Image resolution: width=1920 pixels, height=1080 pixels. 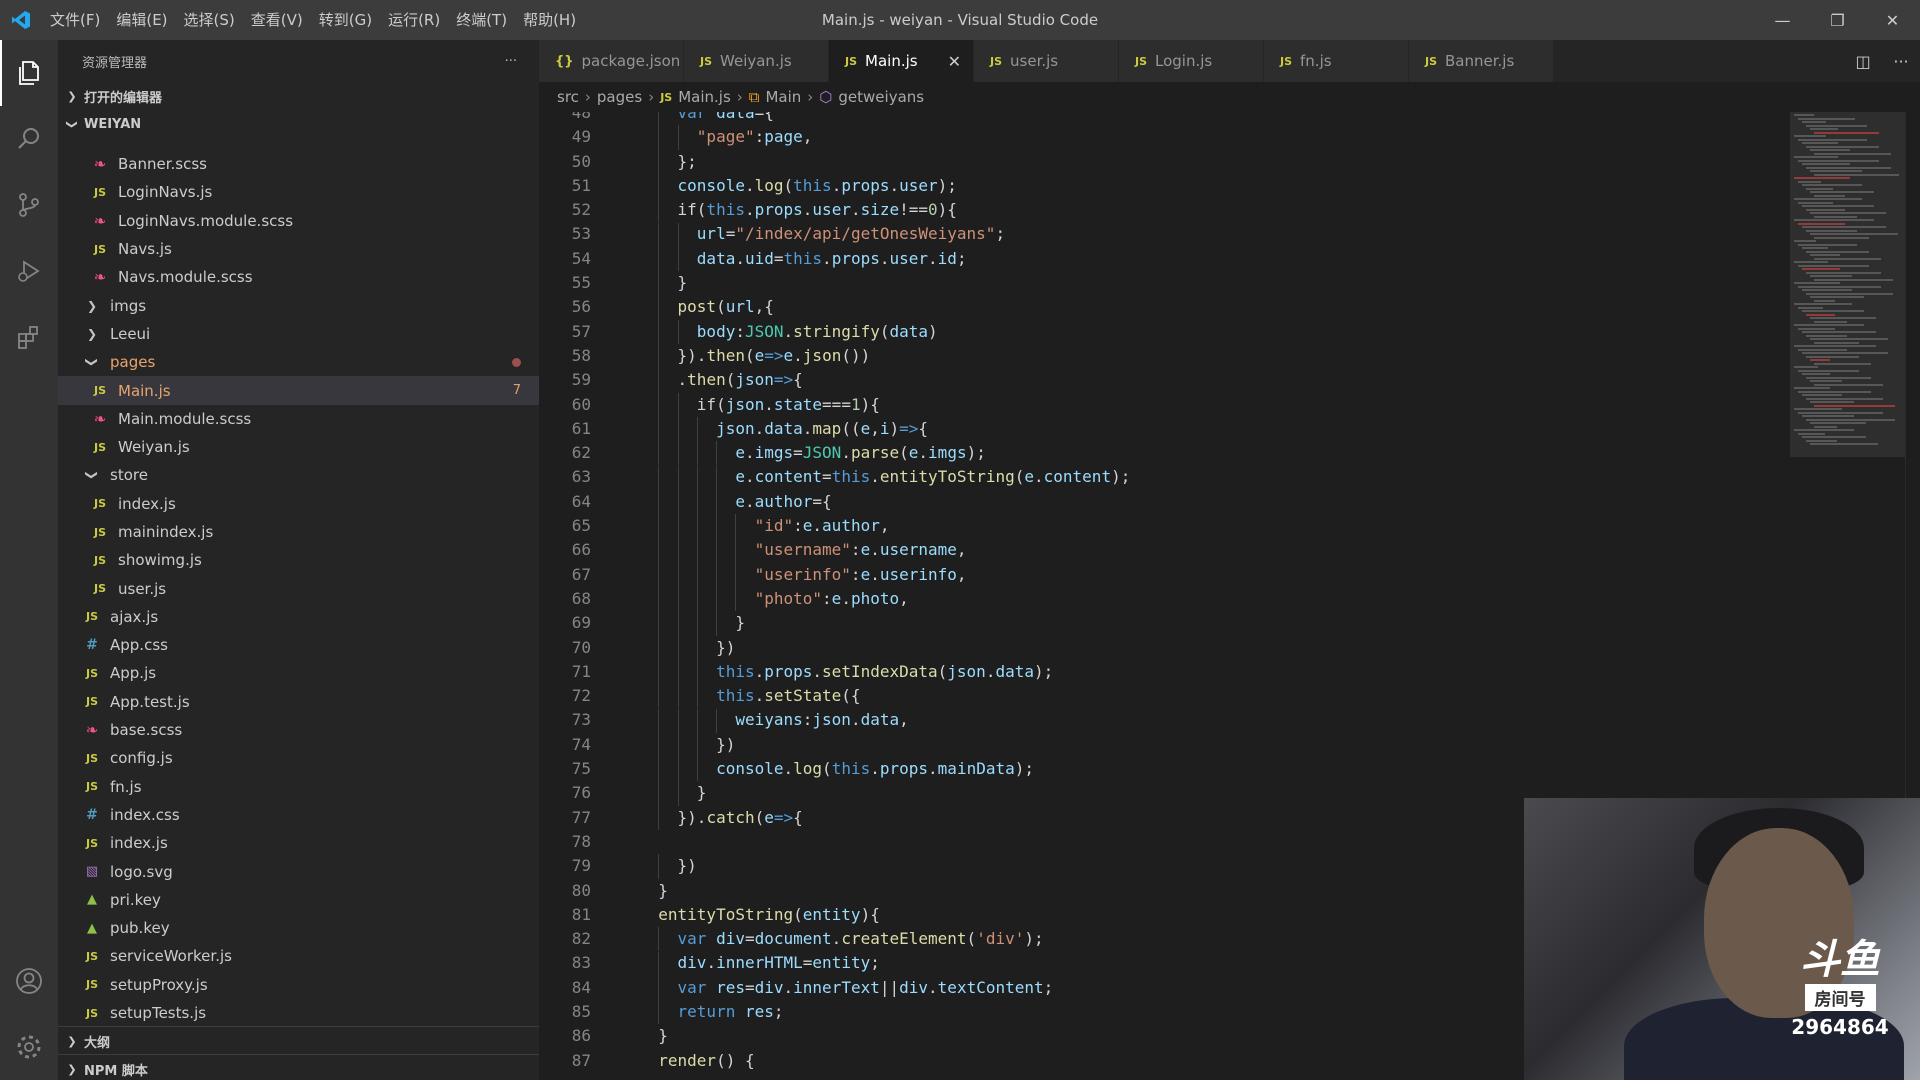 What do you see at coordinates (298, 192) in the screenshot?
I see `tree-file: JS LoginNavs.js` at bounding box center [298, 192].